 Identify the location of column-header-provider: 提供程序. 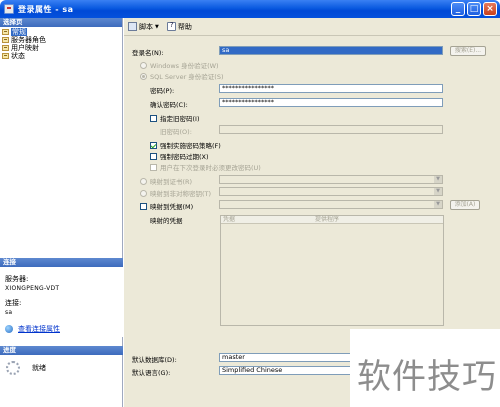
(378, 219).